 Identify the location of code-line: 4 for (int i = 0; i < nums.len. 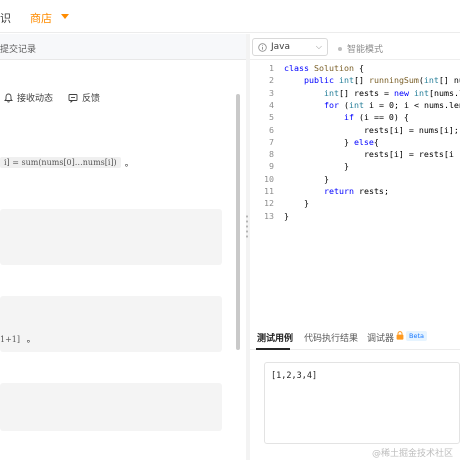
(355, 105).